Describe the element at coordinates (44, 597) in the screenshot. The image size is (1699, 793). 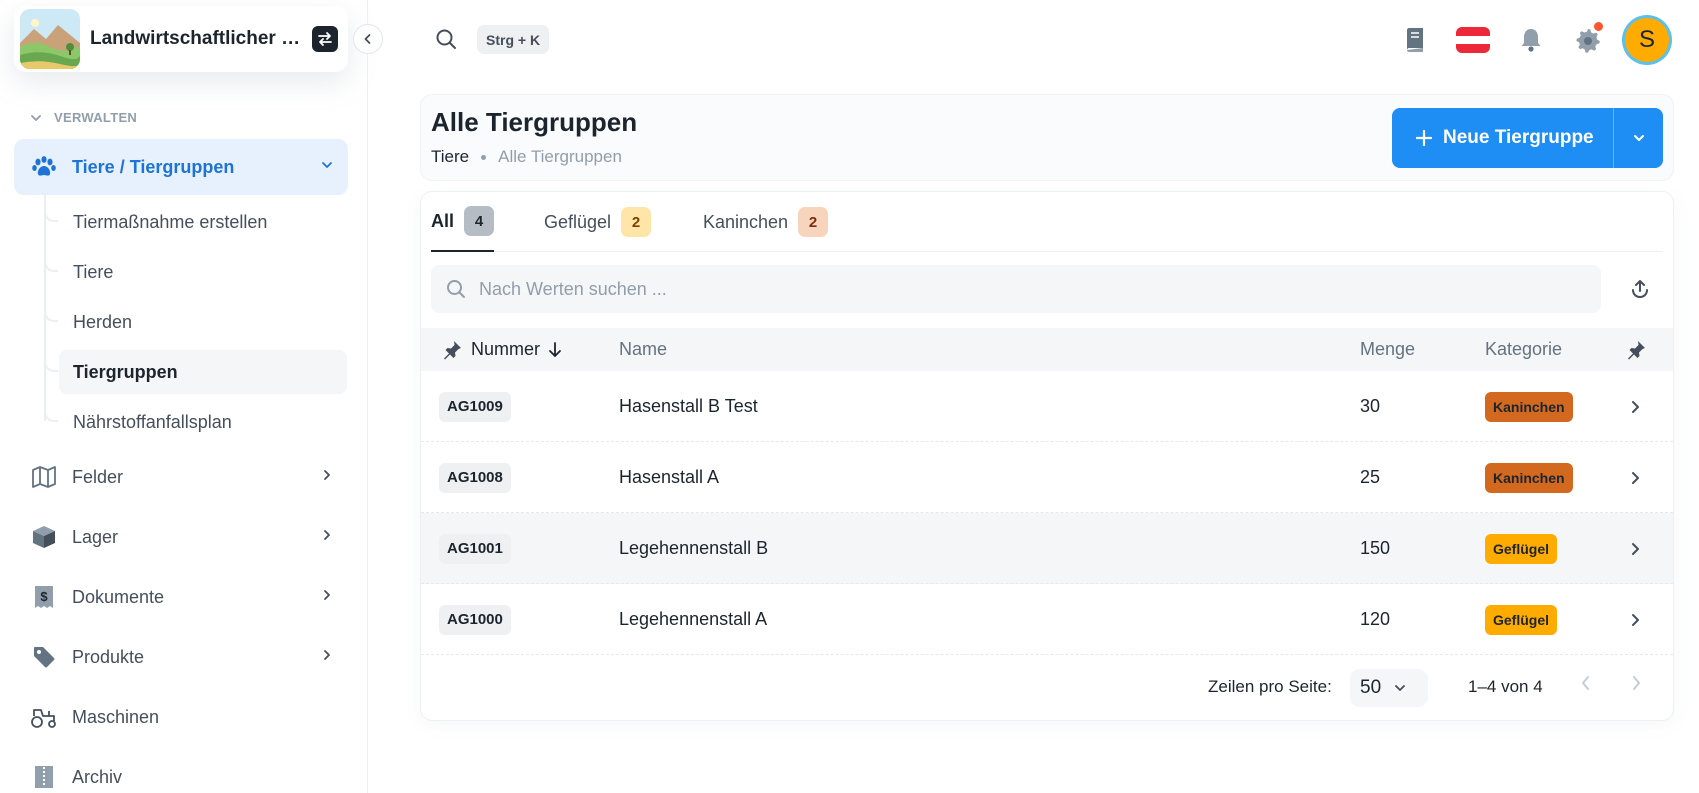
I see `invoice-icon: $` at that location.